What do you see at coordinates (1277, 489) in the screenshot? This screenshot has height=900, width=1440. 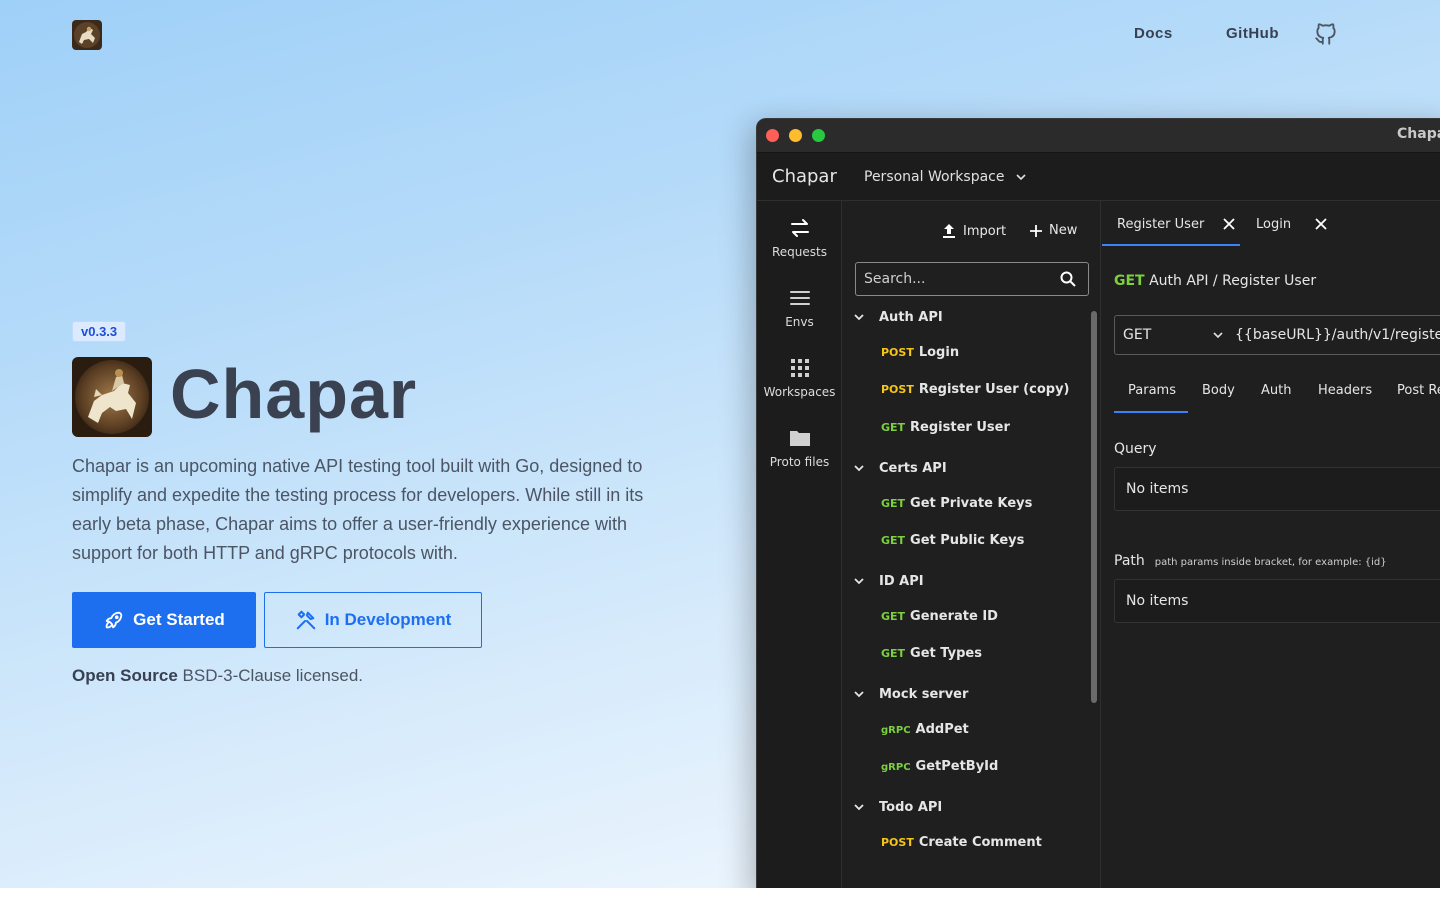 I see `query-empty-box: No items` at bounding box center [1277, 489].